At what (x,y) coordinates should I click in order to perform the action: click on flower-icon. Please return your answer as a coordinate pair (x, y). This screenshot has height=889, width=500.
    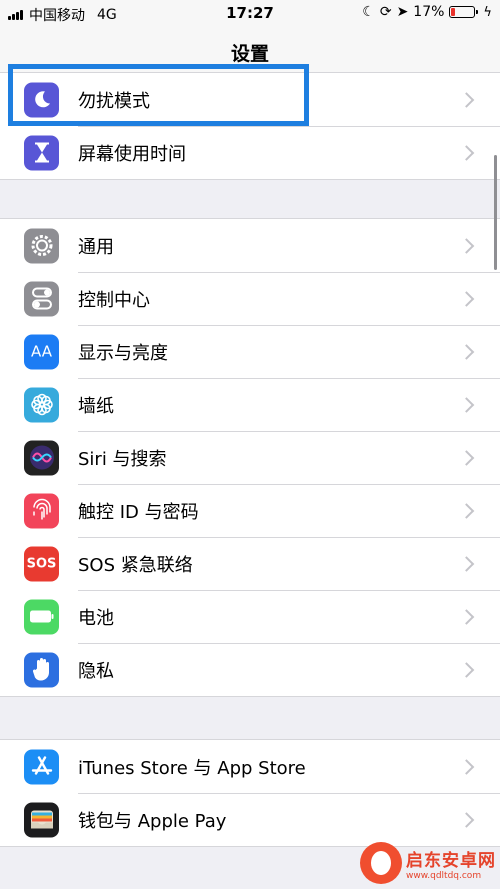
    Looking at the image, I should click on (41, 404).